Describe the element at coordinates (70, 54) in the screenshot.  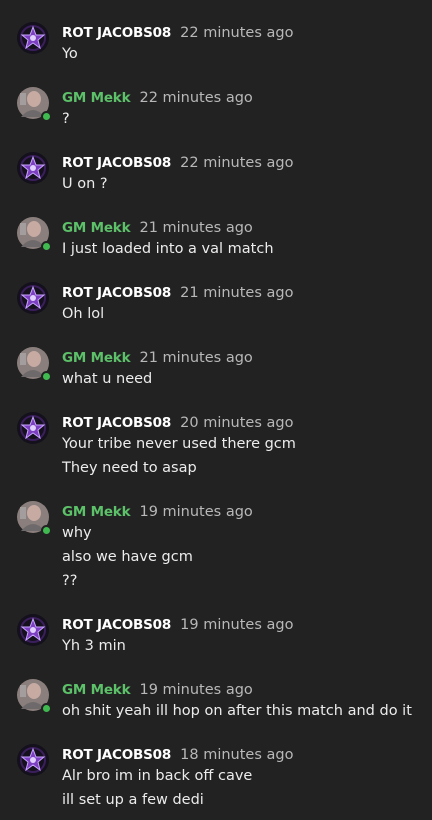
I see `message-text: Yo` at that location.